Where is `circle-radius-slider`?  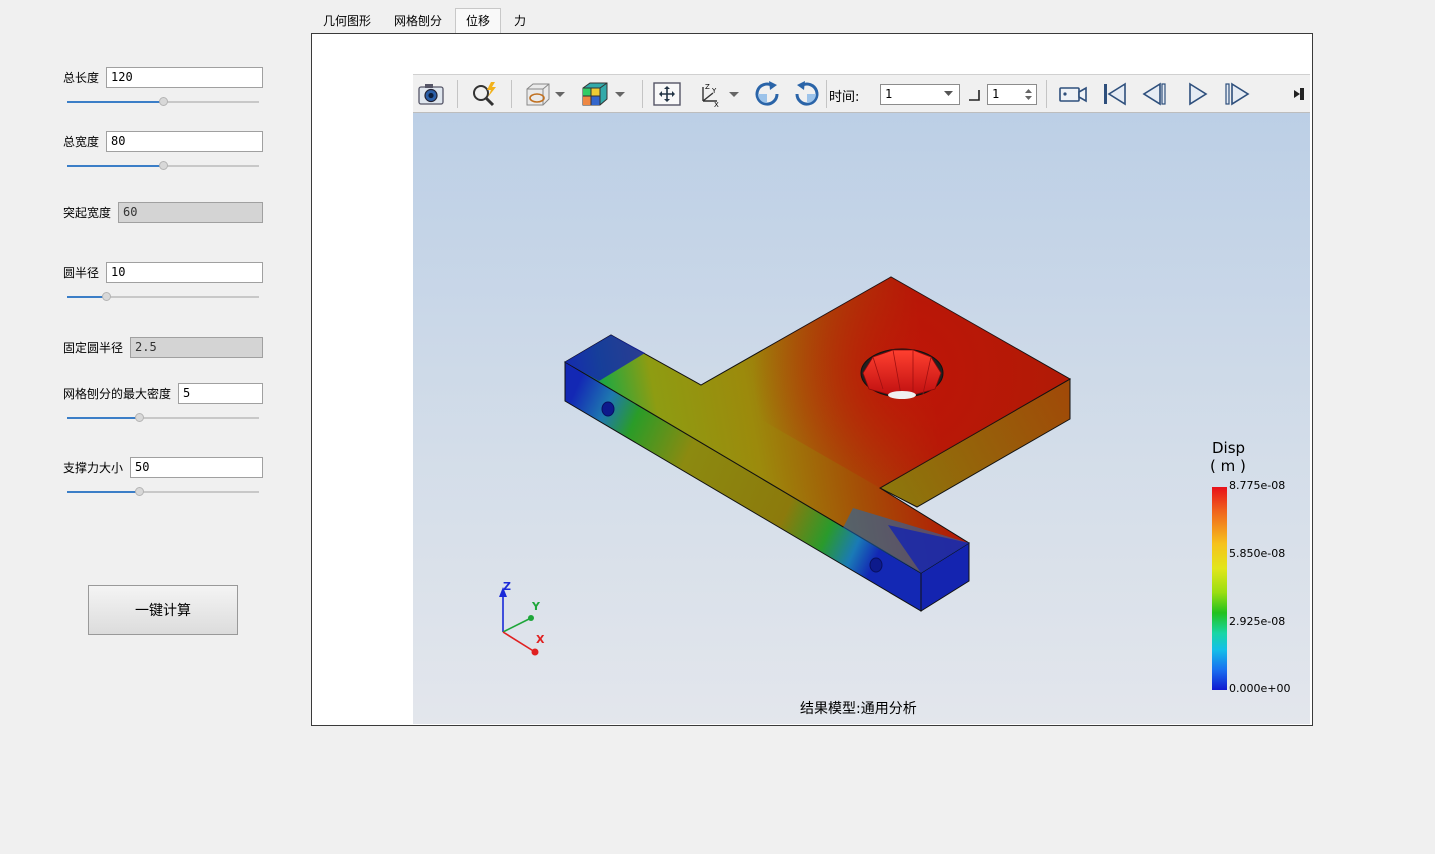 circle-radius-slider is located at coordinates (163, 297).